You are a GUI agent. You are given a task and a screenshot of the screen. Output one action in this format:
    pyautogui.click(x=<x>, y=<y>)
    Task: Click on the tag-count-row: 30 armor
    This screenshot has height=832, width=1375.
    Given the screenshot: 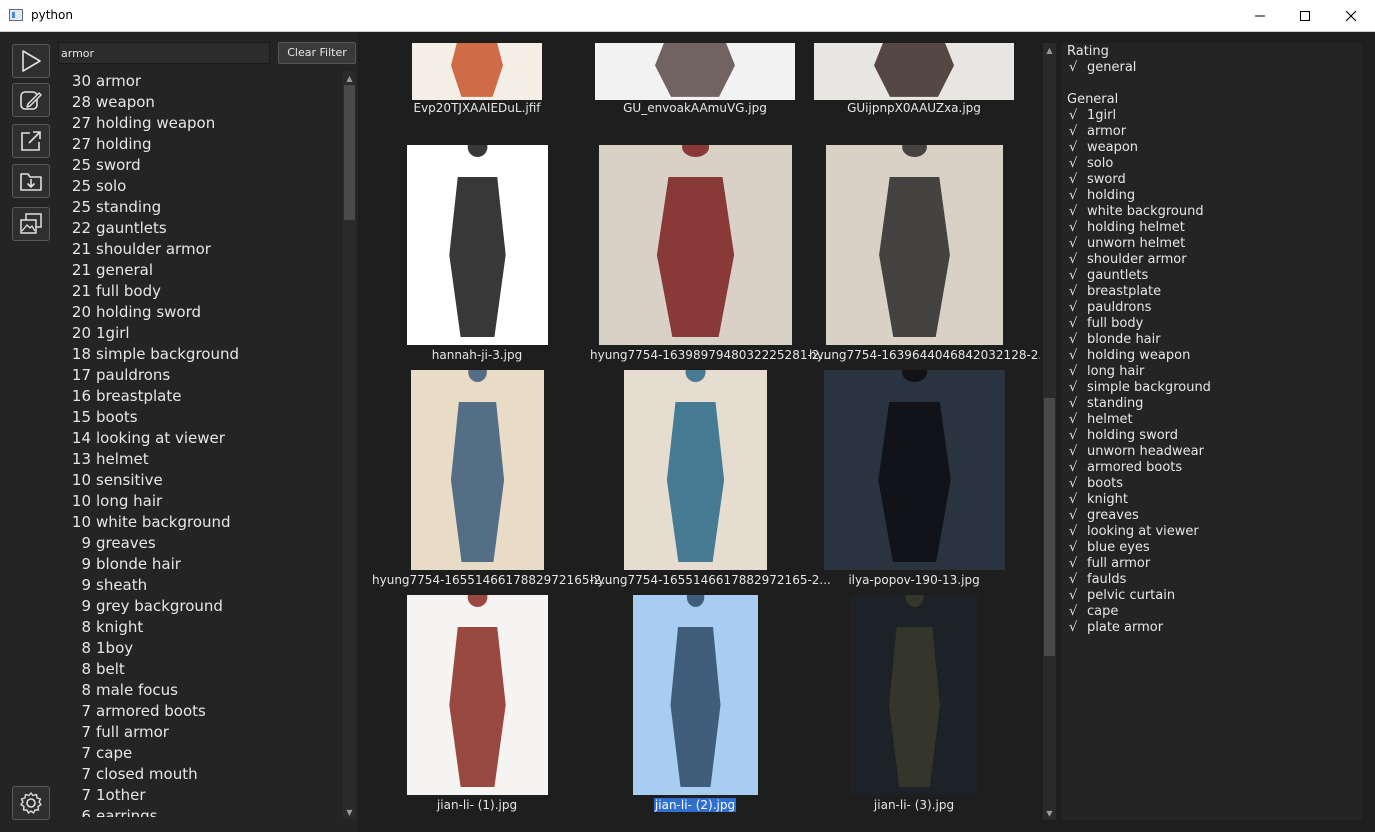 What is the action you would take?
    pyautogui.click(x=200, y=81)
    